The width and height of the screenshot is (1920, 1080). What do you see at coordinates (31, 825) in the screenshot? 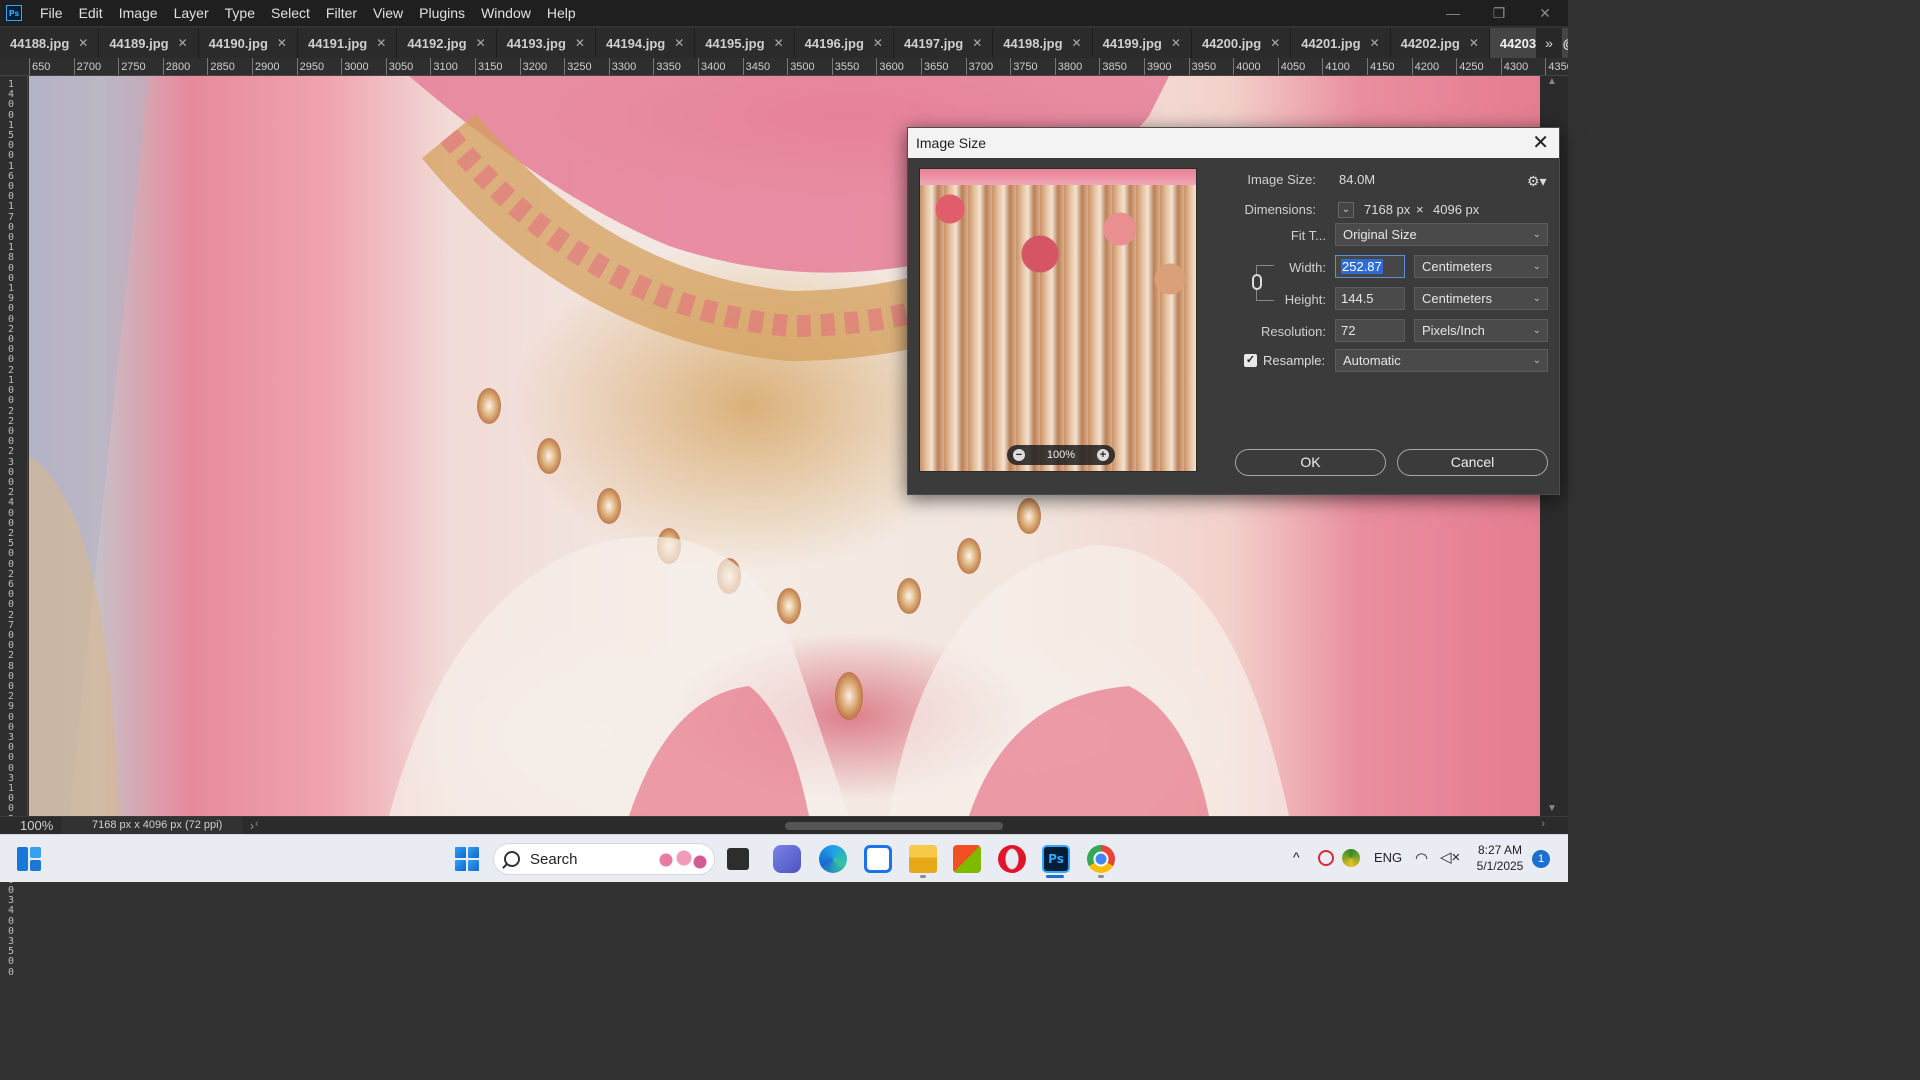
I see `zoom-level: 100%` at bounding box center [31, 825].